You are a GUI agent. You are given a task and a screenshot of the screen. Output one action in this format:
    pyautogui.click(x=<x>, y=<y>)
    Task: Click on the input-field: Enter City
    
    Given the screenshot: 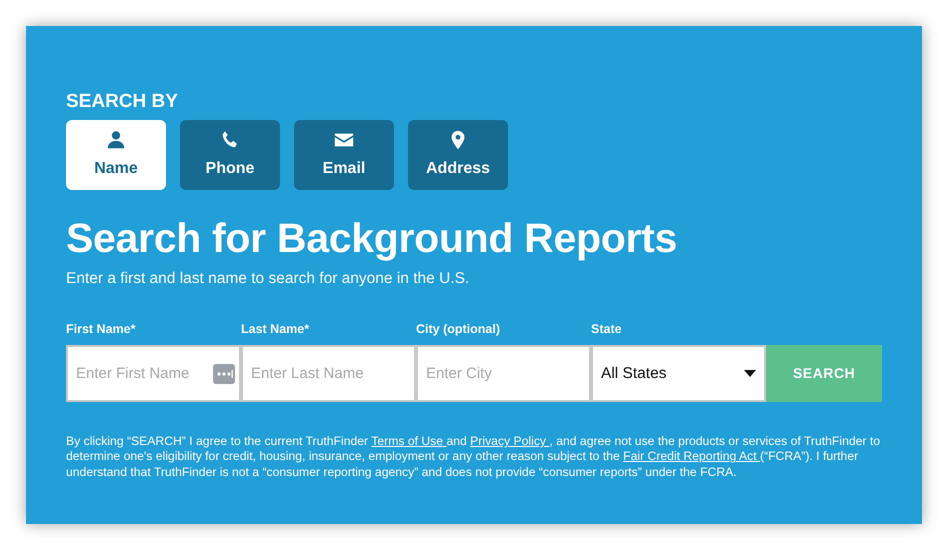 What is the action you would take?
    pyautogui.click(x=503, y=373)
    